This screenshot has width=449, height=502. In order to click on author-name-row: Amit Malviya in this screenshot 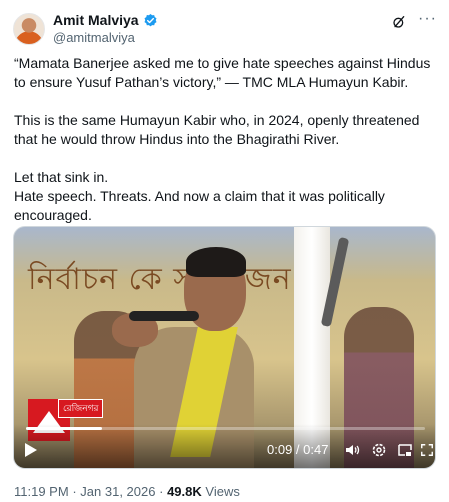, I will do `click(105, 20)`.